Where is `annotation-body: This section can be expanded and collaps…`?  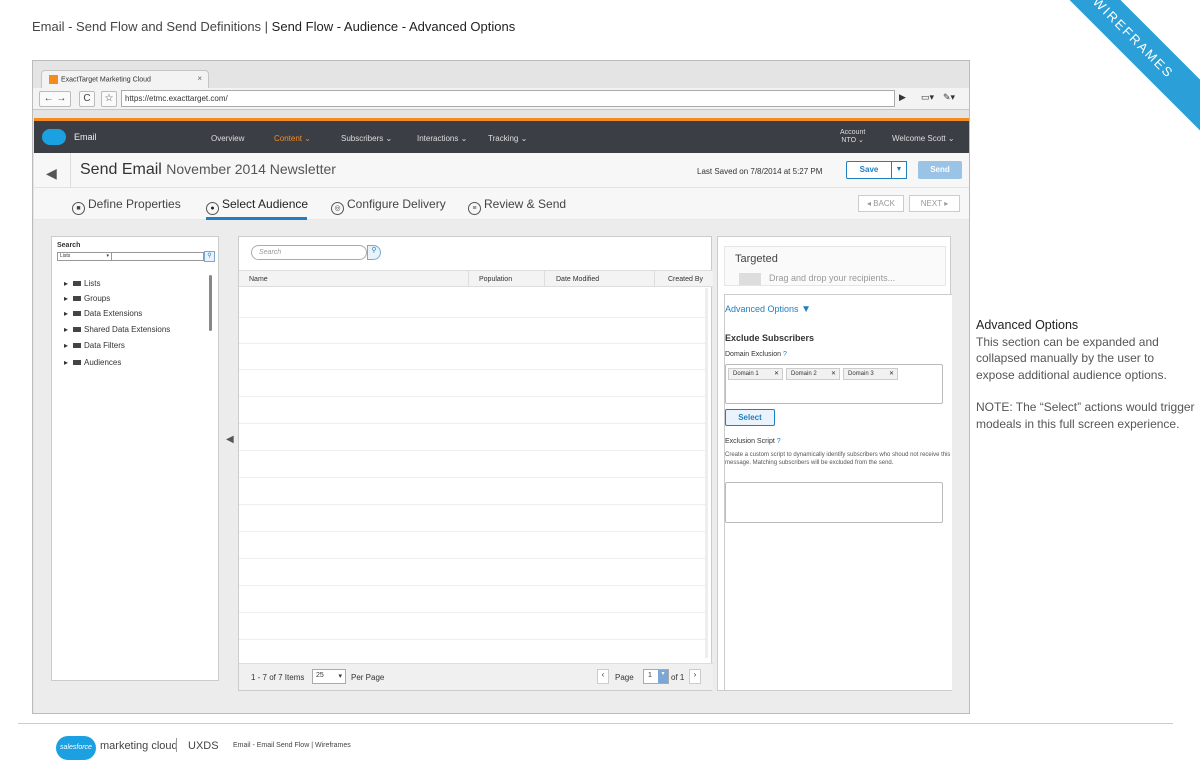
annotation-body: This section can be expanded and collaps… is located at coordinates (1071, 358).